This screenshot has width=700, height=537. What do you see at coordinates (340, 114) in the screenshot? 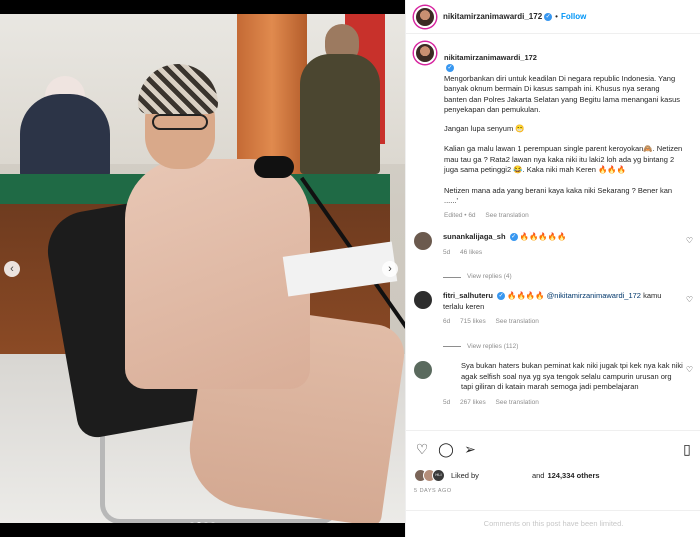
I see `background-officer` at bounding box center [340, 114].